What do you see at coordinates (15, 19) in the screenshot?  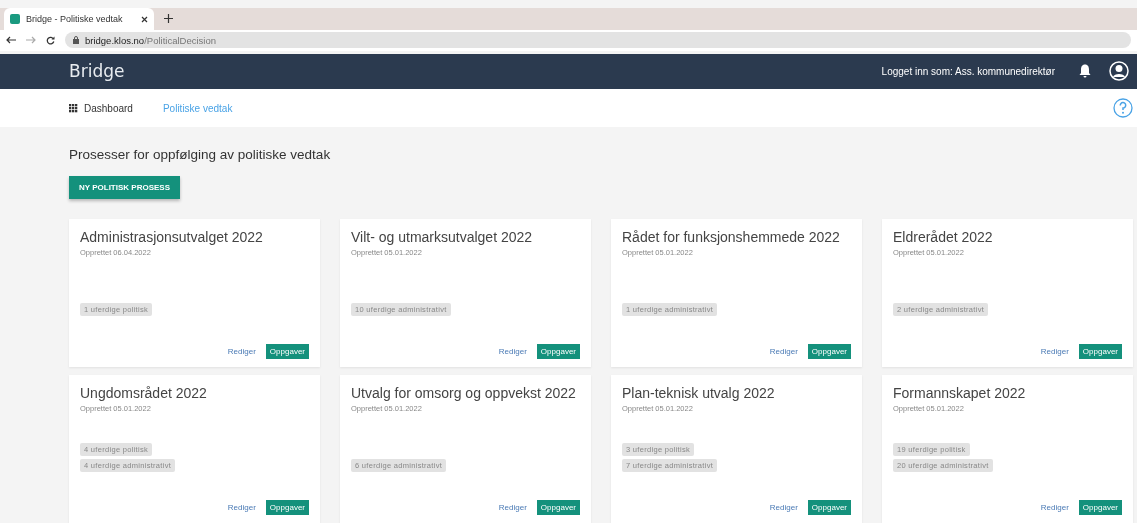 I see `favicon-icon` at bounding box center [15, 19].